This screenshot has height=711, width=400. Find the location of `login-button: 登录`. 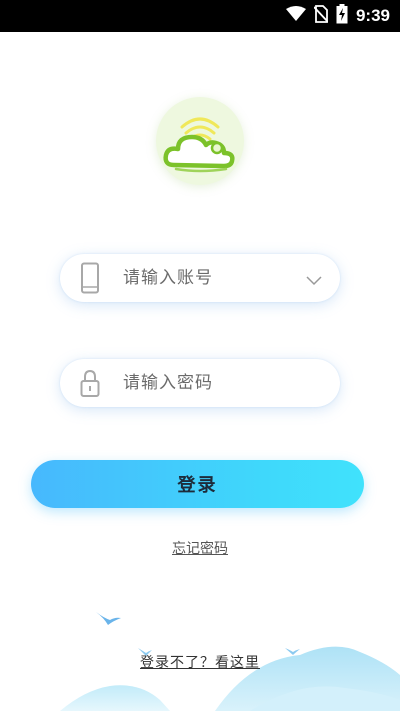

login-button: 登录 is located at coordinates (197, 484).